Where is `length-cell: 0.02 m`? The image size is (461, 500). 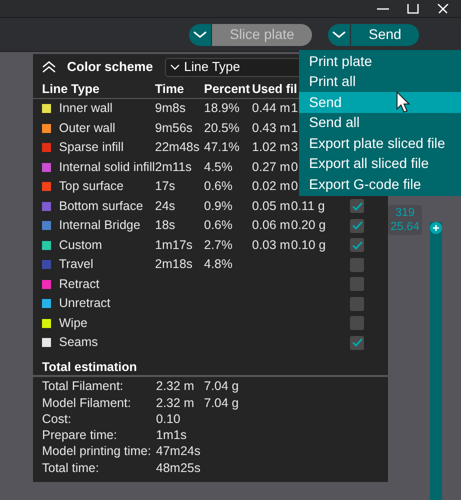
length-cell: 0.02 m is located at coordinates (271, 186).